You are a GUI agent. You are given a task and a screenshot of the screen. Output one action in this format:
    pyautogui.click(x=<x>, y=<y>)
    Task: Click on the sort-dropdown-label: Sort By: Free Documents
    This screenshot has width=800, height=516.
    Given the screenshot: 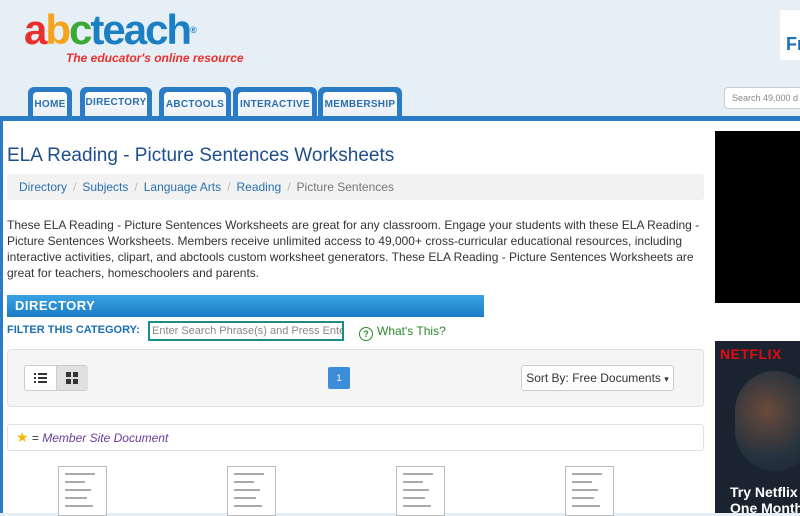 What is the action you would take?
    pyautogui.click(x=593, y=378)
    